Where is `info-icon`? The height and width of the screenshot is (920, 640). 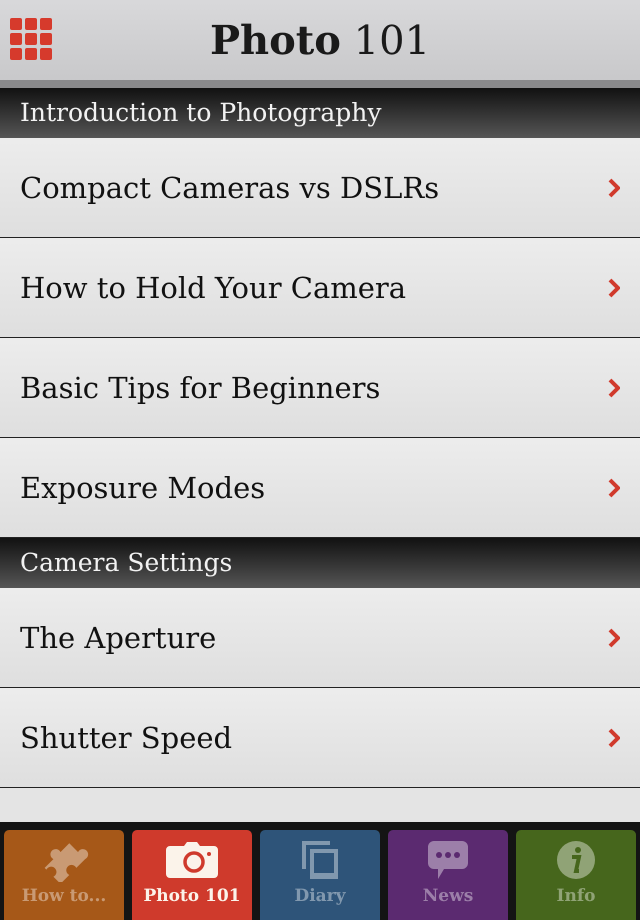 info-icon is located at coordinates (576, 860).